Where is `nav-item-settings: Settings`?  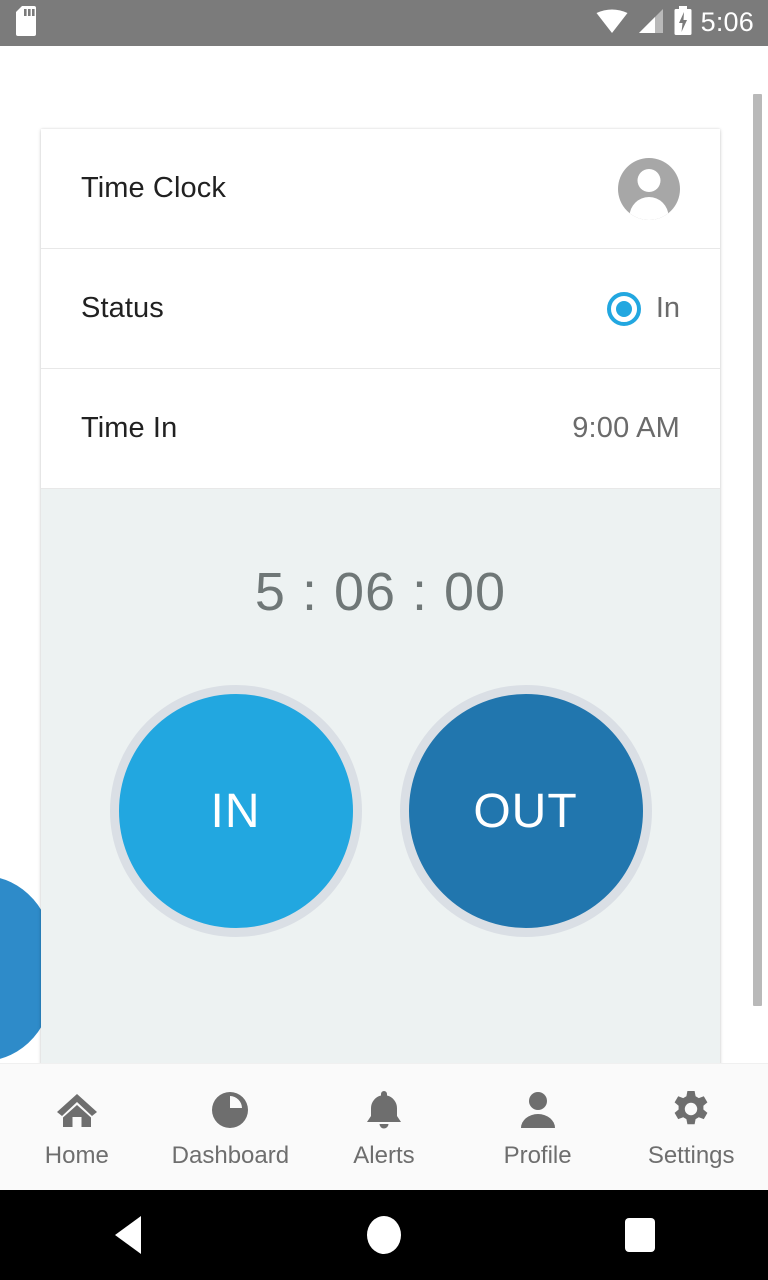
nav-item-settings: Settings is located at coordinates (691, 1127).